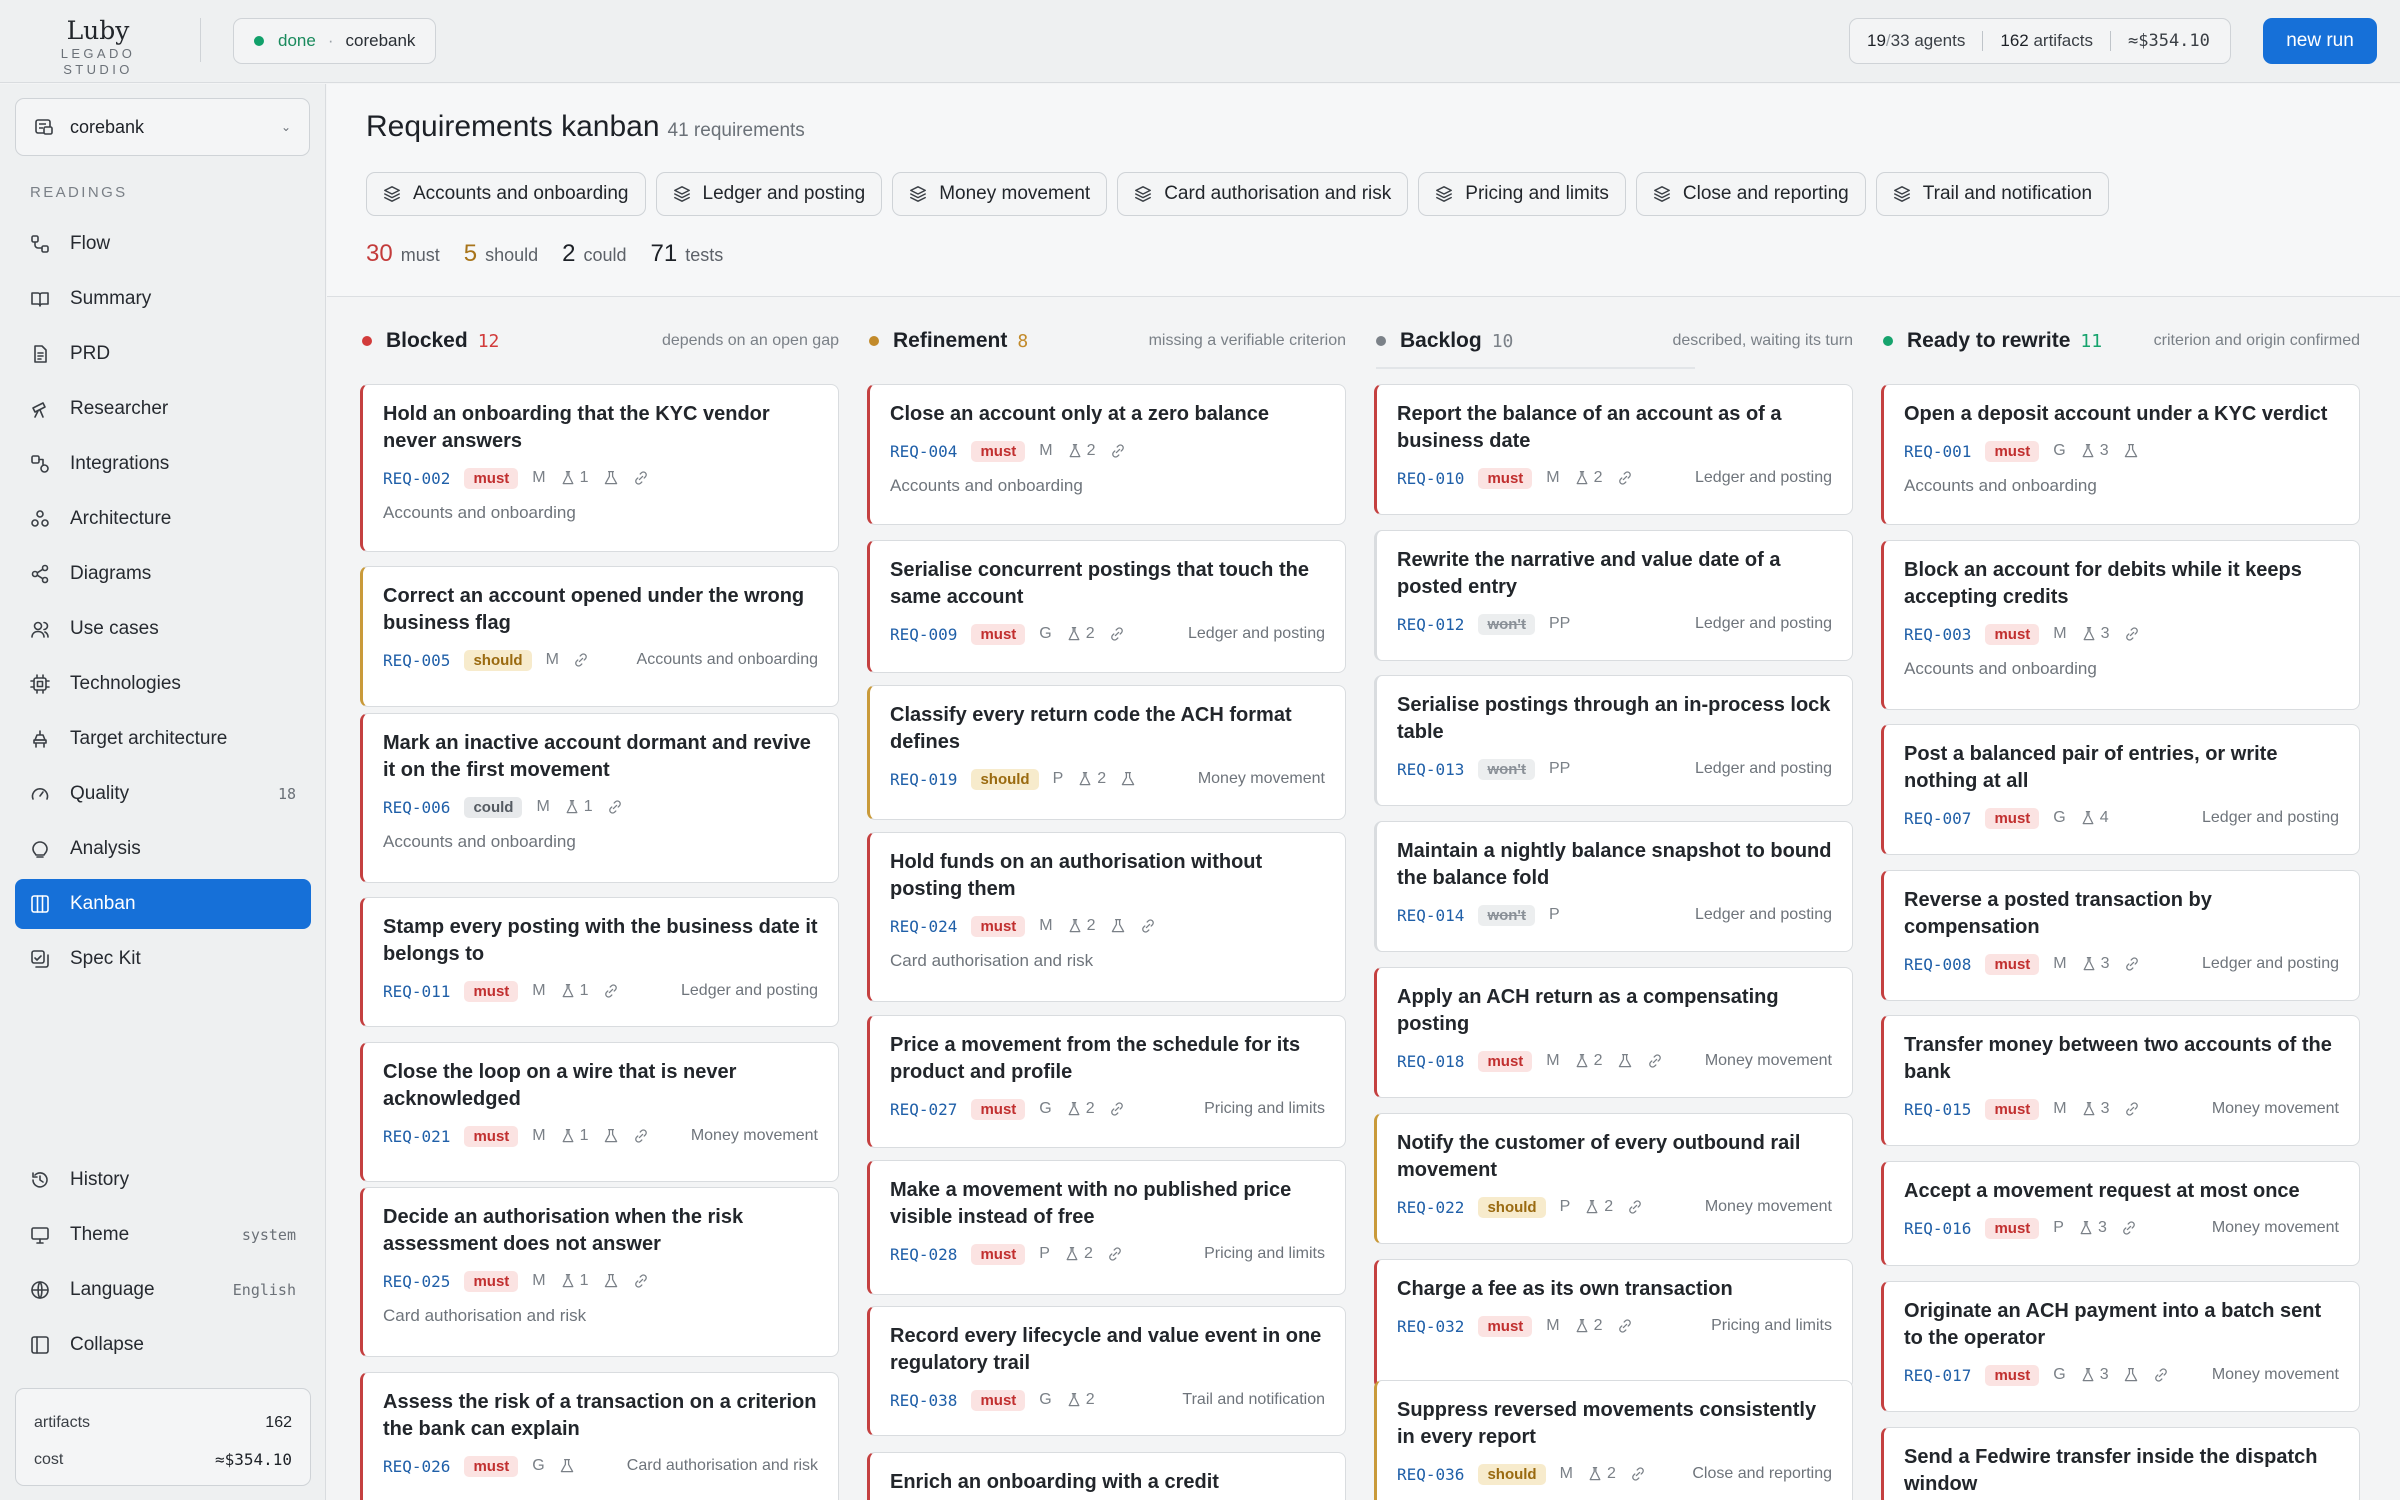 This screenshot has width=2400, height=1500. Describe the element at coordinates (1937, 964) in the screenshot. I see `requirement-id: REQ-008` at that location.